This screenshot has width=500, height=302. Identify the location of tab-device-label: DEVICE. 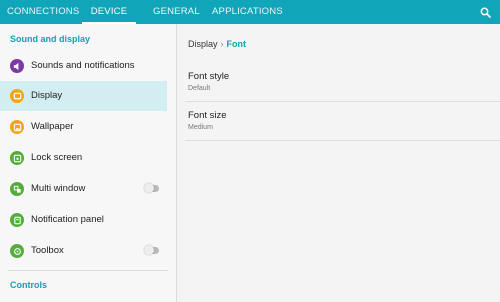
(109, 11).